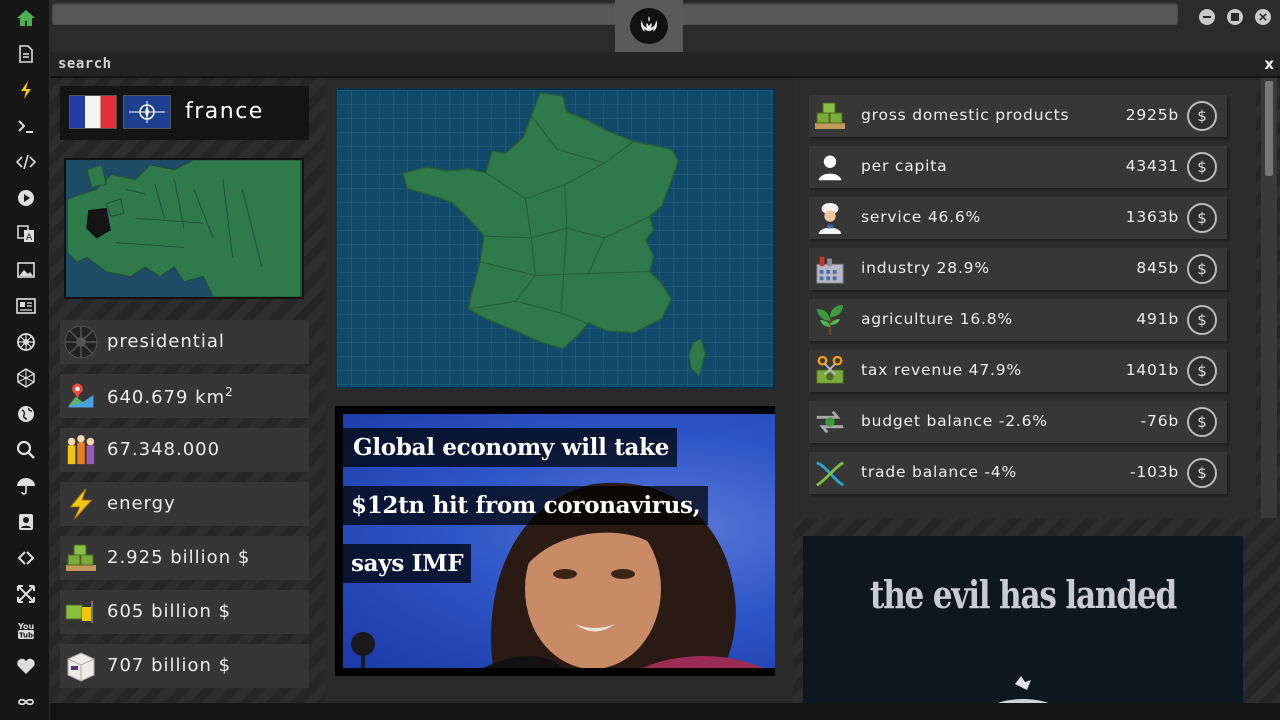 The image size is (1280, 720). What do you see at coordinates (904, 166) in the screenshot?
I see `stat-label: per capita` at bounding box center [904, 166].